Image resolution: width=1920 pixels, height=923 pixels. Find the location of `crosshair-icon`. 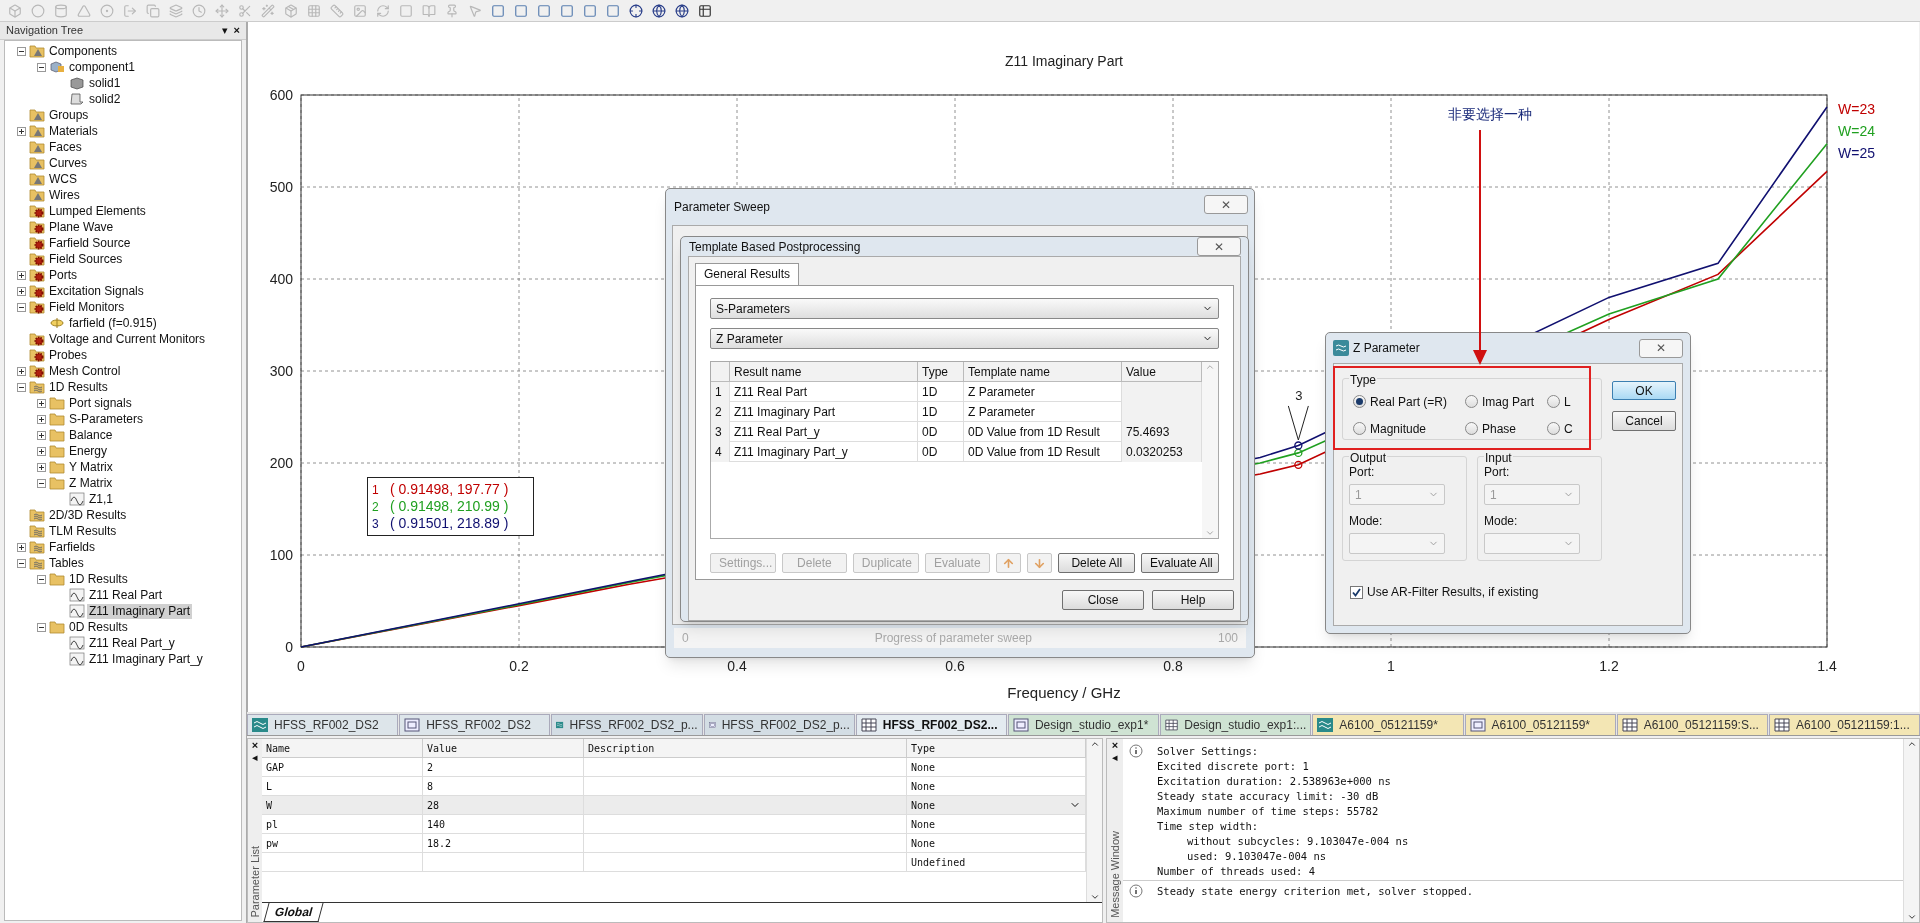

crosshair-icon is located at coordinates (636, 10).